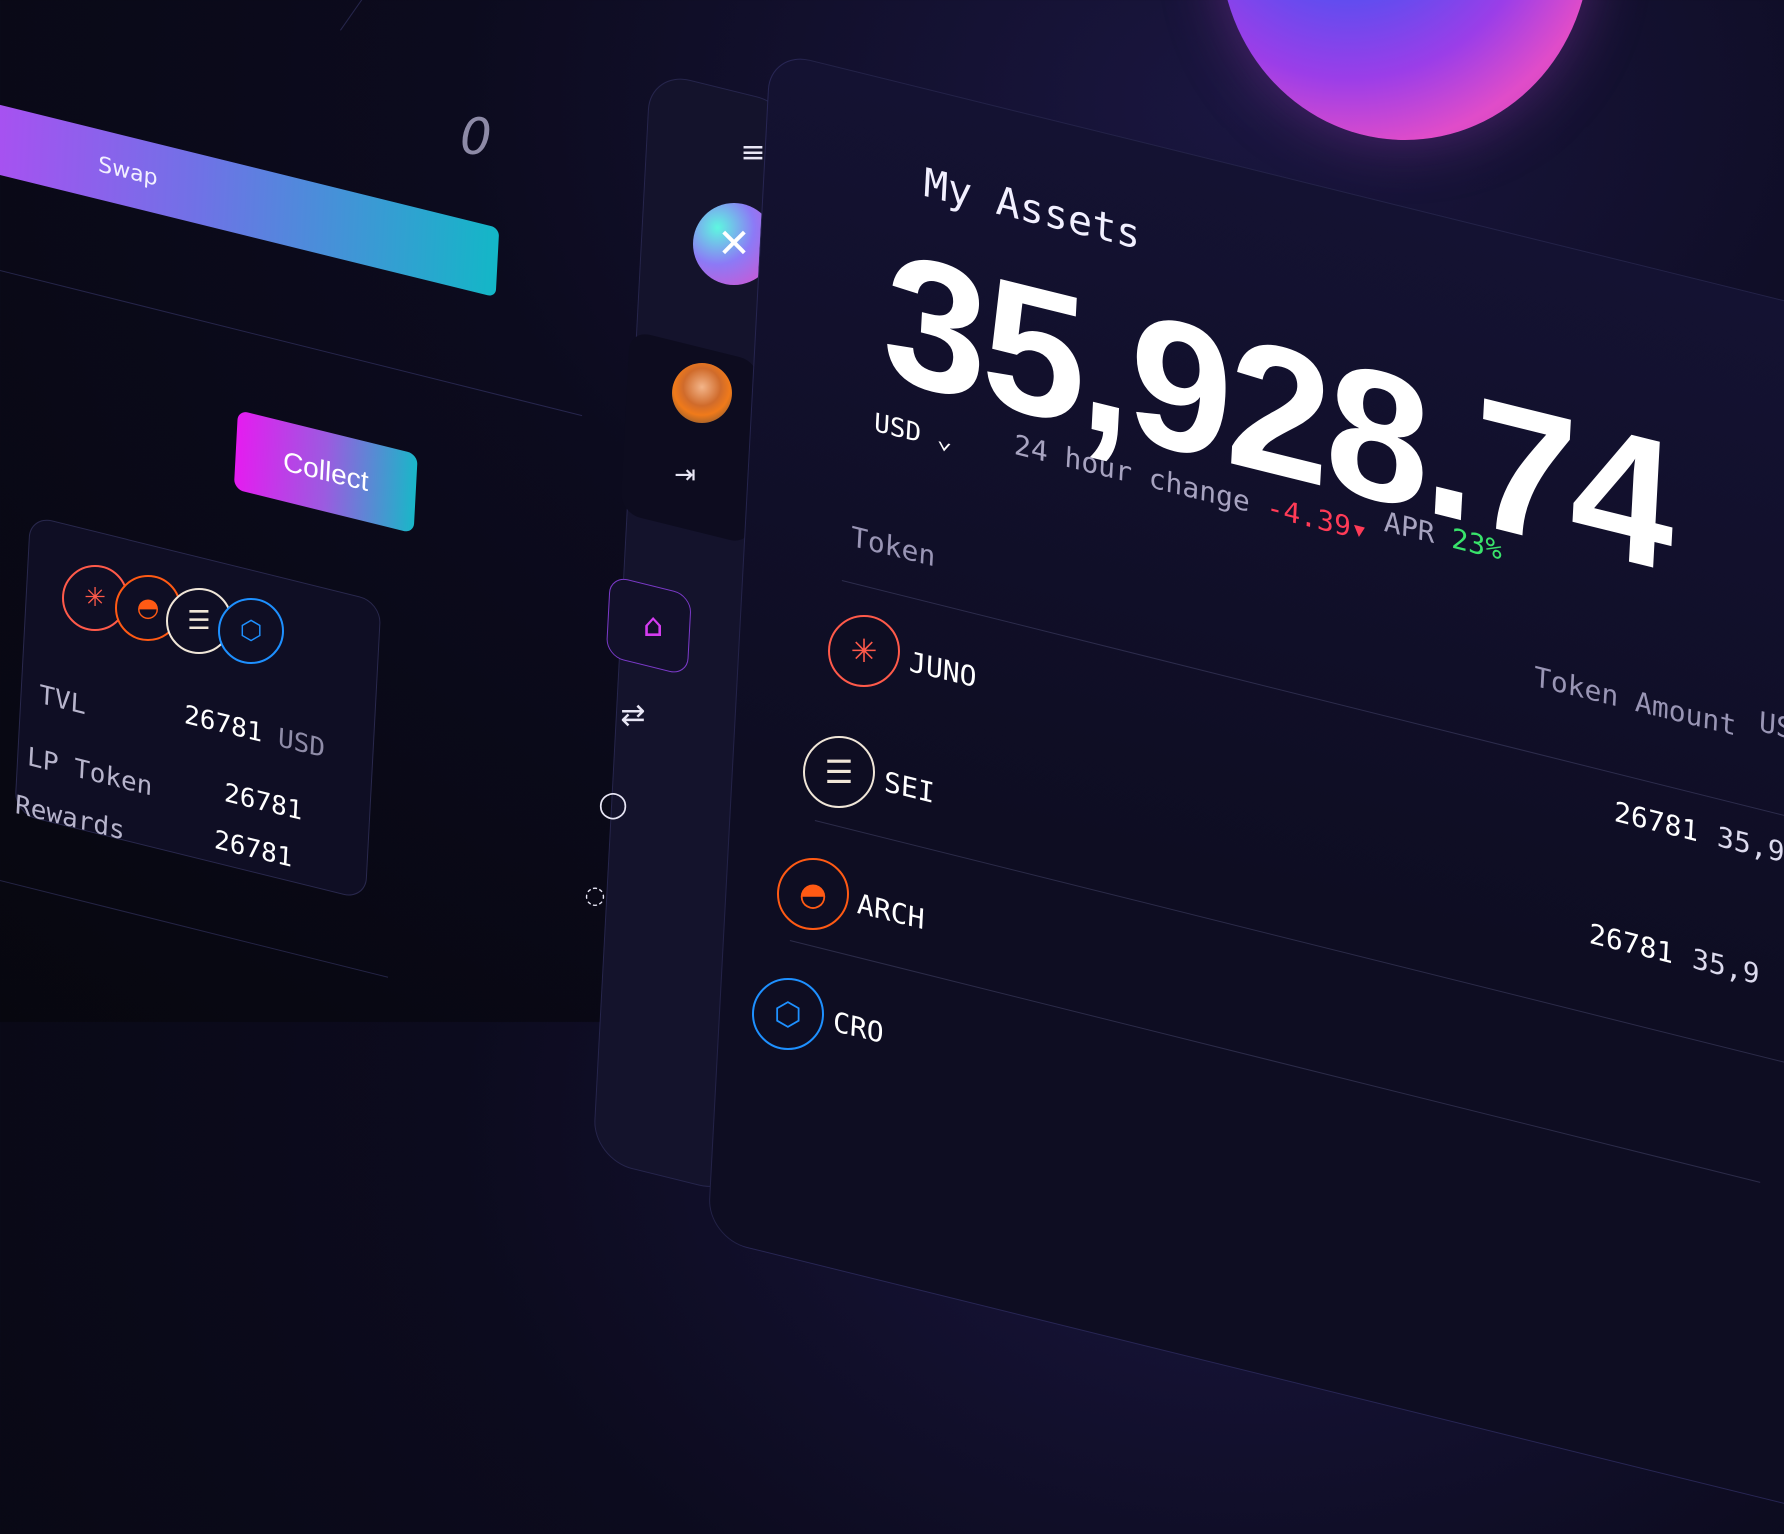 This screenshot has height=1534, width=1784. I want to click on decorative-orb, so click(1405, 70).